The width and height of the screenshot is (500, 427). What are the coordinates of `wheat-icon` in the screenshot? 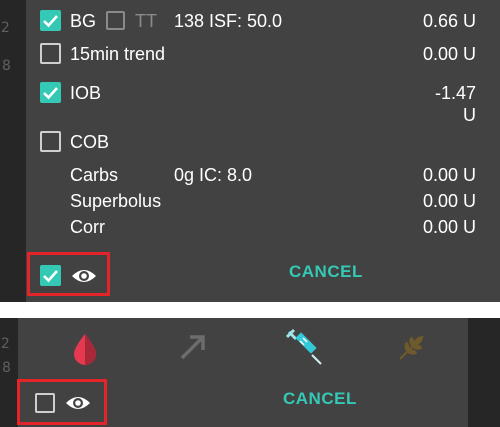 It's located at (412, 347).